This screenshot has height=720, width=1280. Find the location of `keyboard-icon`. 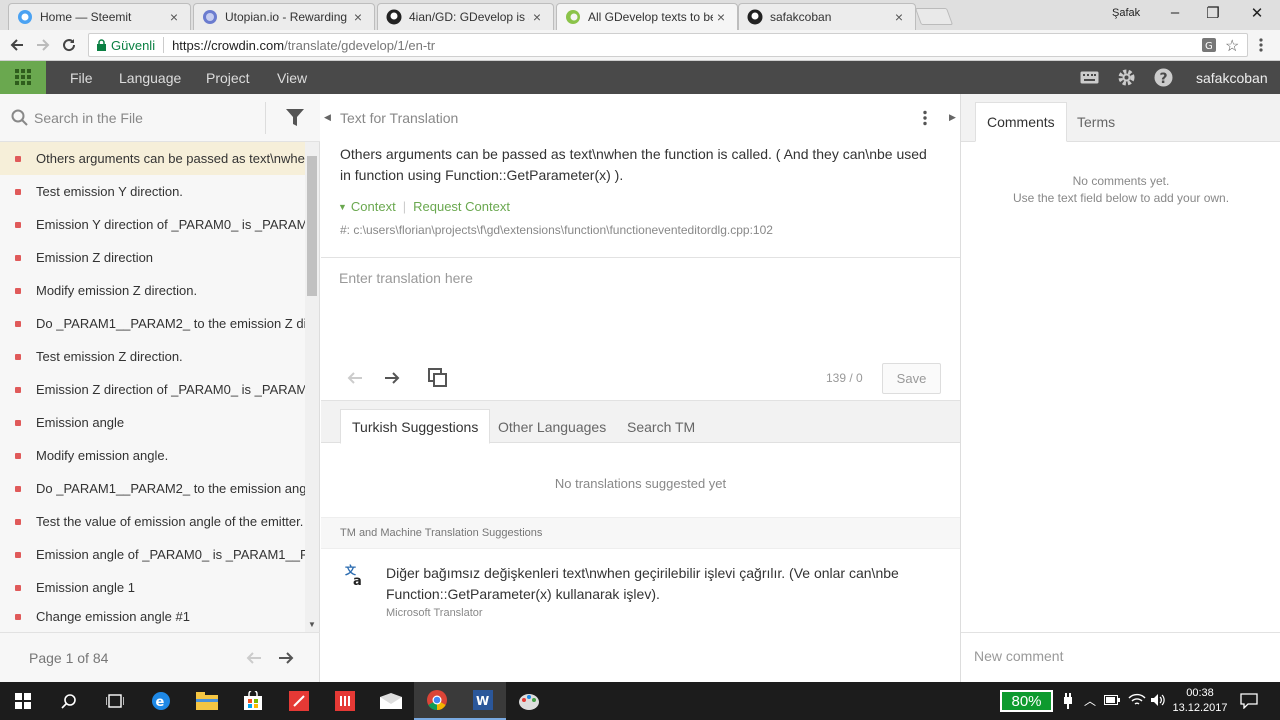

keyboard-icon is located at coordinates (1089, 77).